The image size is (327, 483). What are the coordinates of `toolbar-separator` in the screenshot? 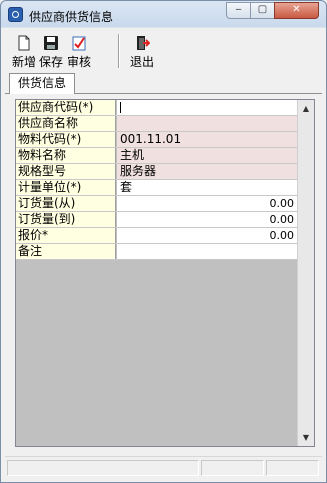 It's located at (118, 51).